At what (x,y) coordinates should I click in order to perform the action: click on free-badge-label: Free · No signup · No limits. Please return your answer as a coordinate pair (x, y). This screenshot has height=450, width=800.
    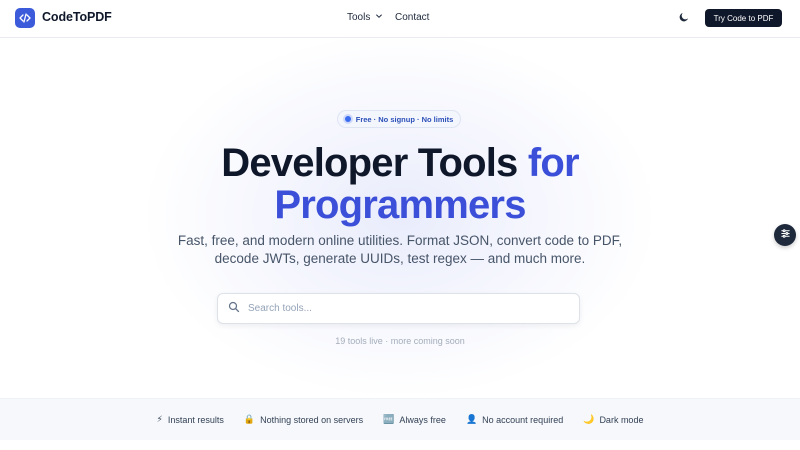
    Looking at the image, I should click on (404, 119).